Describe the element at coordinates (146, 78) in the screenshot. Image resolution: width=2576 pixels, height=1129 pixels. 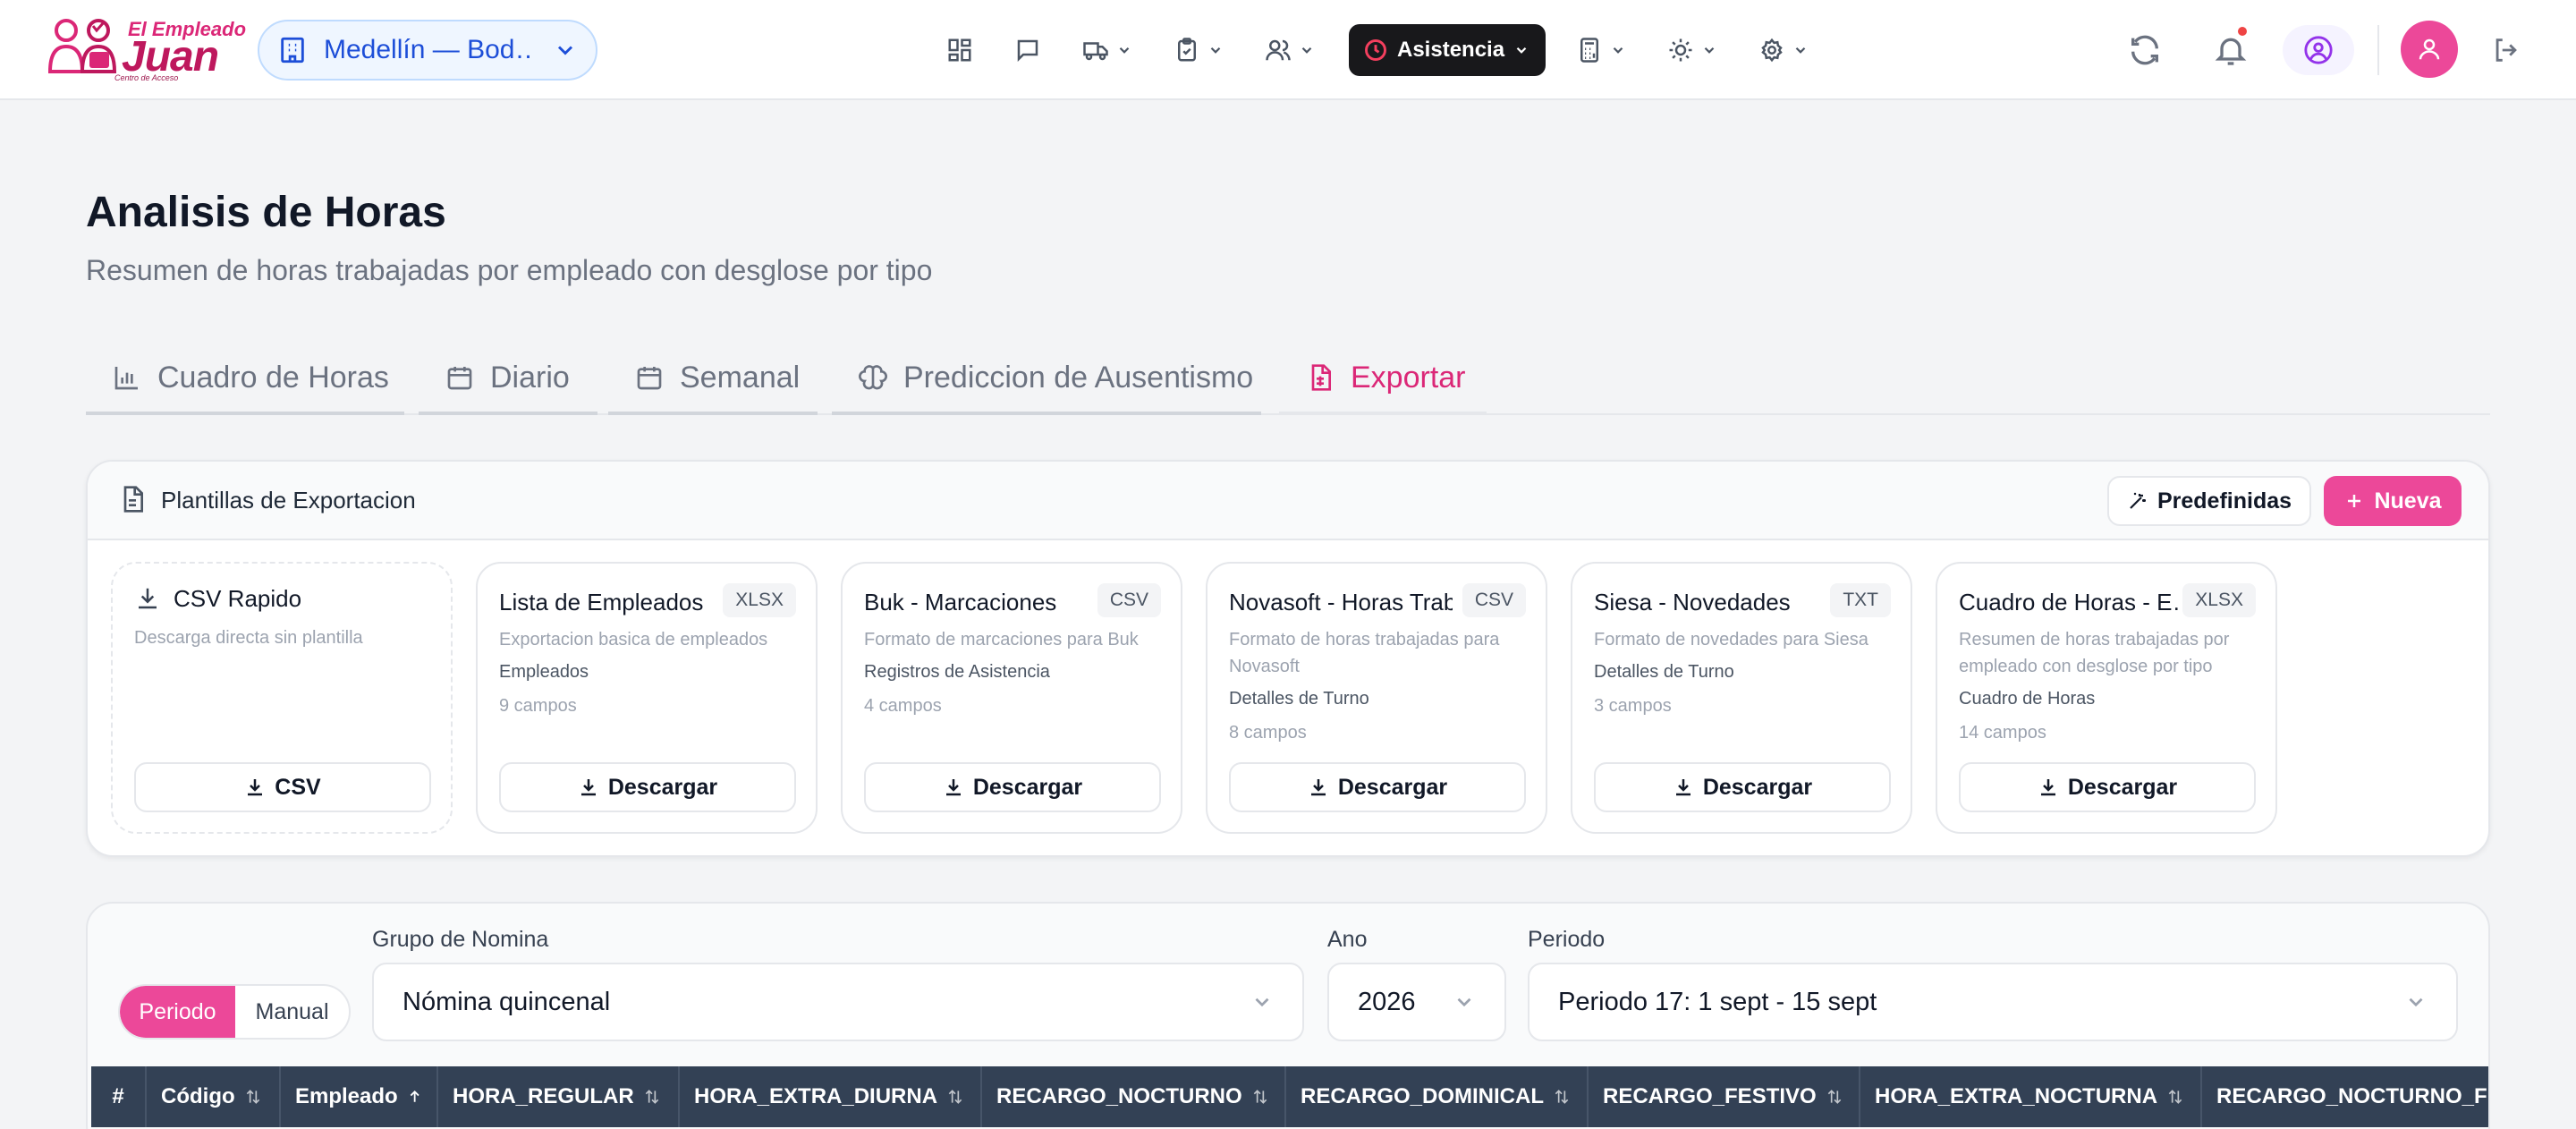
I see `brand-tagline: Centro de Acceso` at that location.